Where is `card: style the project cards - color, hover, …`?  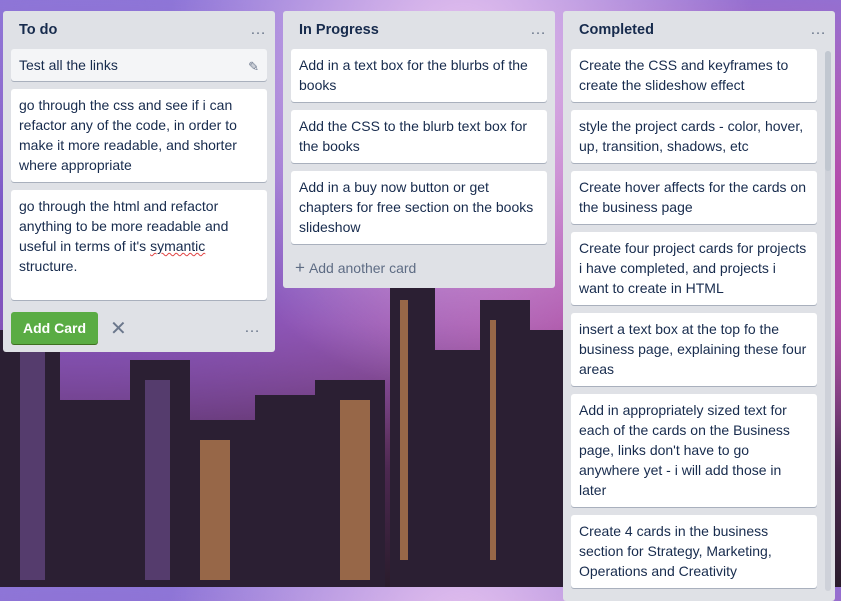 card: style the project cards - color, hover, … is located at coordinates (694, 136).